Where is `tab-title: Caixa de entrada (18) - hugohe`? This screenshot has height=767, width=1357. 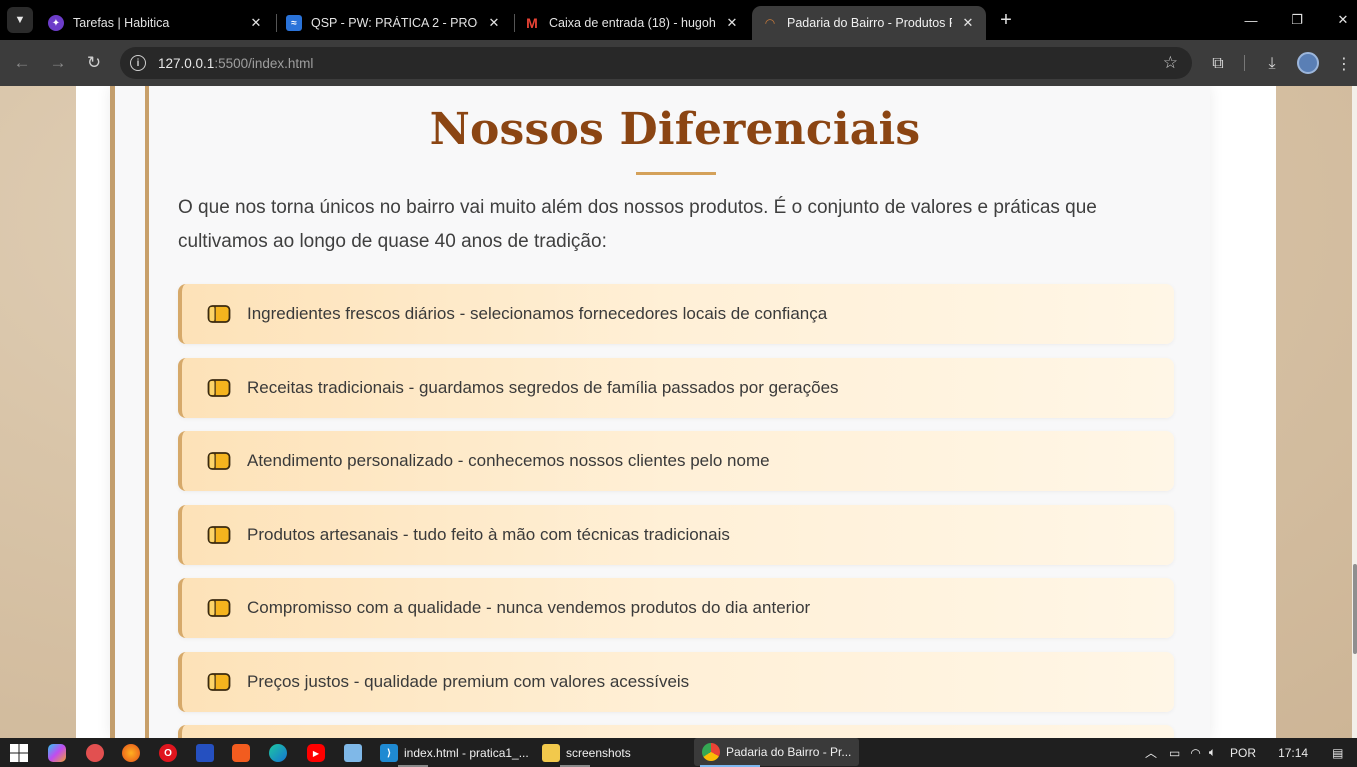
tab-title: Caixa de entrada (18) - hugohe is located at coordinates (632, 23).